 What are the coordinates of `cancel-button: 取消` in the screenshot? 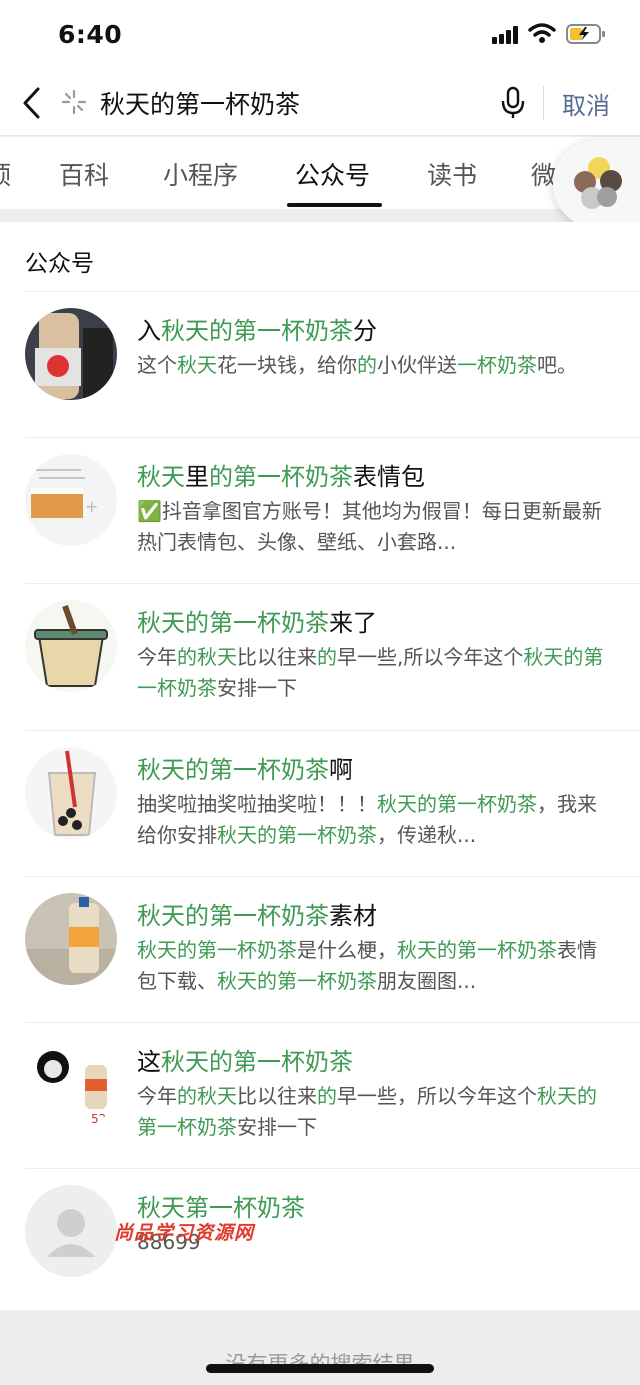 It's located at (586, 103).